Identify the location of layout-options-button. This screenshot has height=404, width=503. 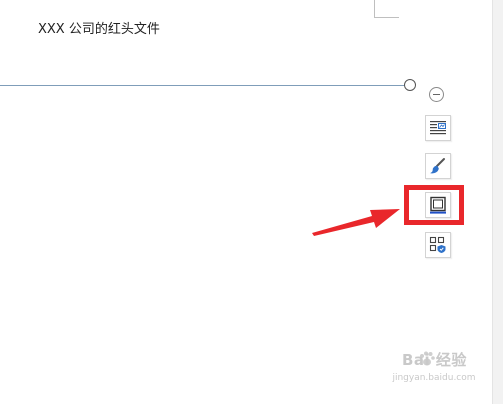
(438, 128).